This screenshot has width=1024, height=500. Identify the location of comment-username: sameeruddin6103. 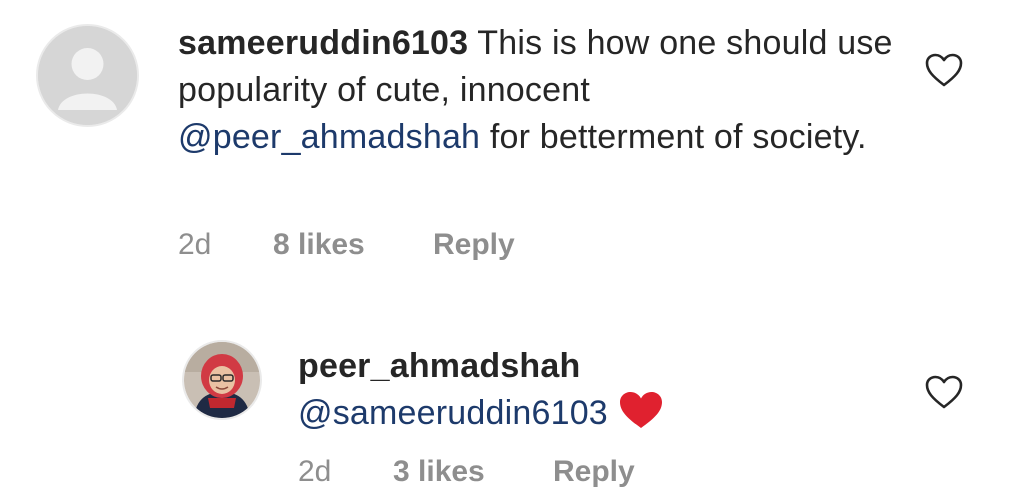
(323, 43).